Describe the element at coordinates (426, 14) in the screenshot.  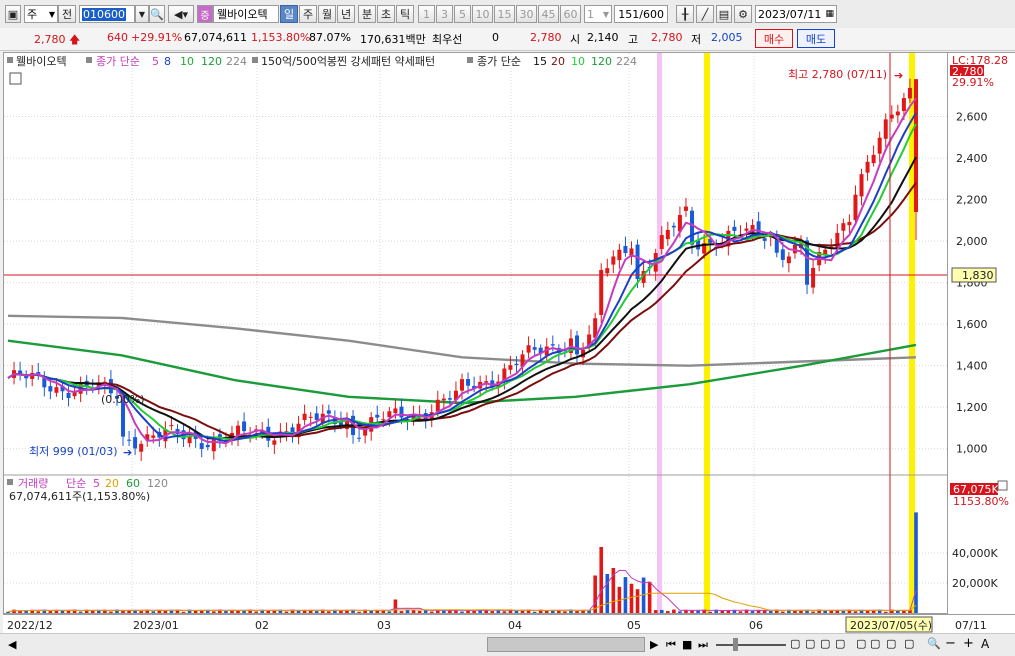
I see `interval-1-button: 1` at that location.